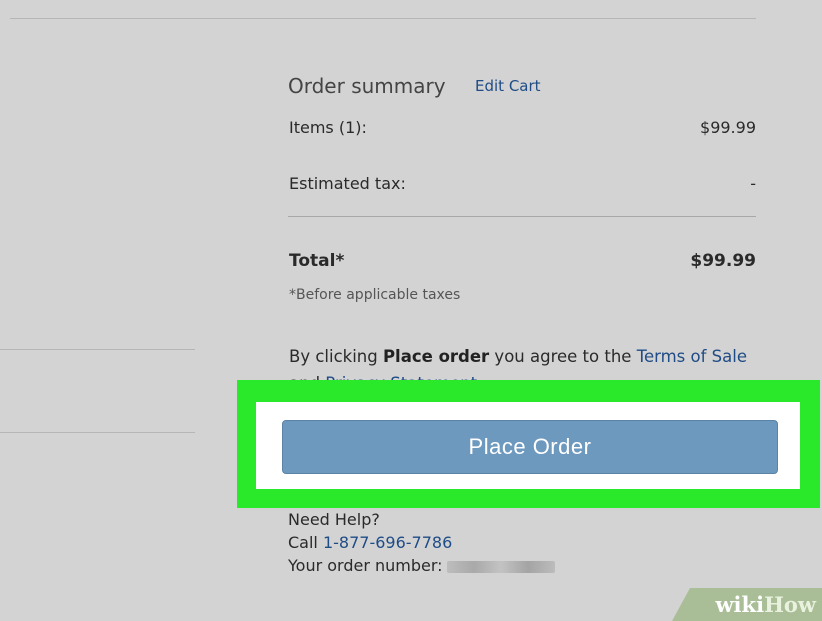 The image size is (822, 621). I want to click on total-label: Total*, so click(317, 261).